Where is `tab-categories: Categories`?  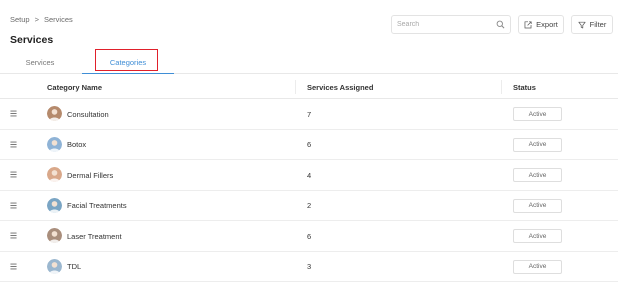
tab-categories: Categories is located at coordinates (128, 62).